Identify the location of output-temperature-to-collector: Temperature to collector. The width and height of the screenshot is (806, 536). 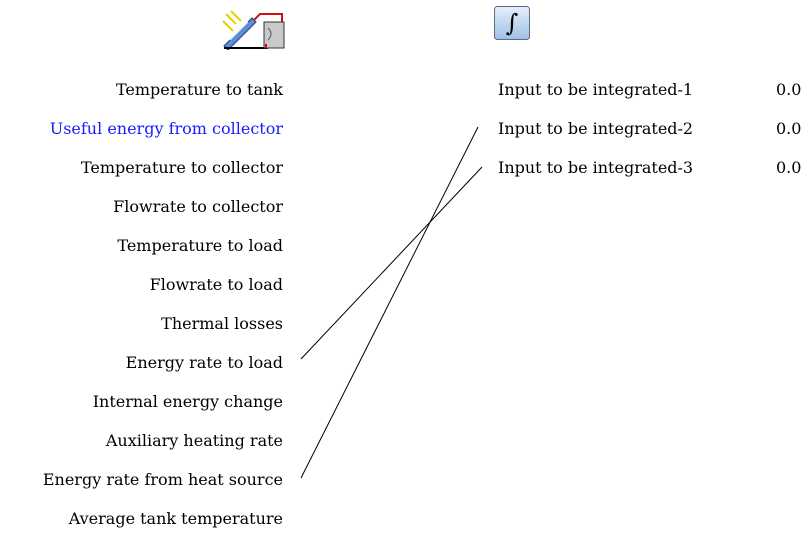
(182, 168).